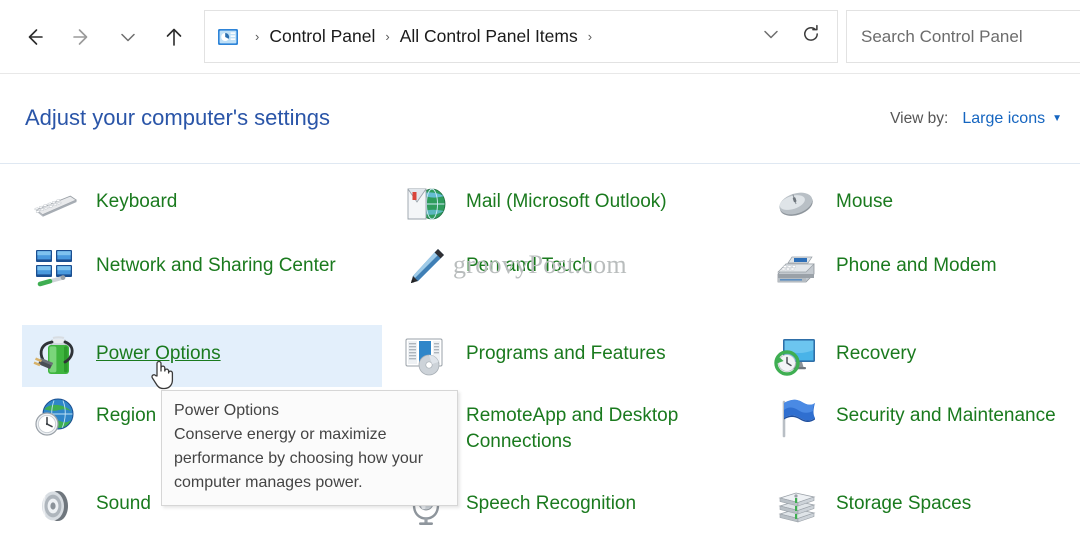  What do you see at coordinates (56, 506) in the screenshot?
I see `speaker-icon` at bounding box center [56, 506].